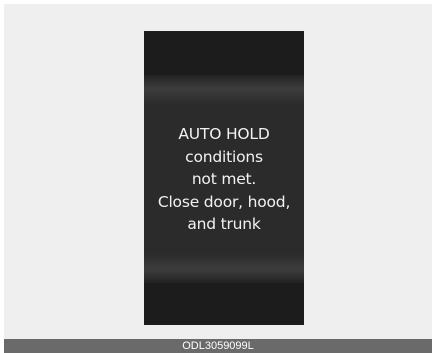 The image size is (436, 353). I want to click on display-highlight-bottom, so click(224, 268).